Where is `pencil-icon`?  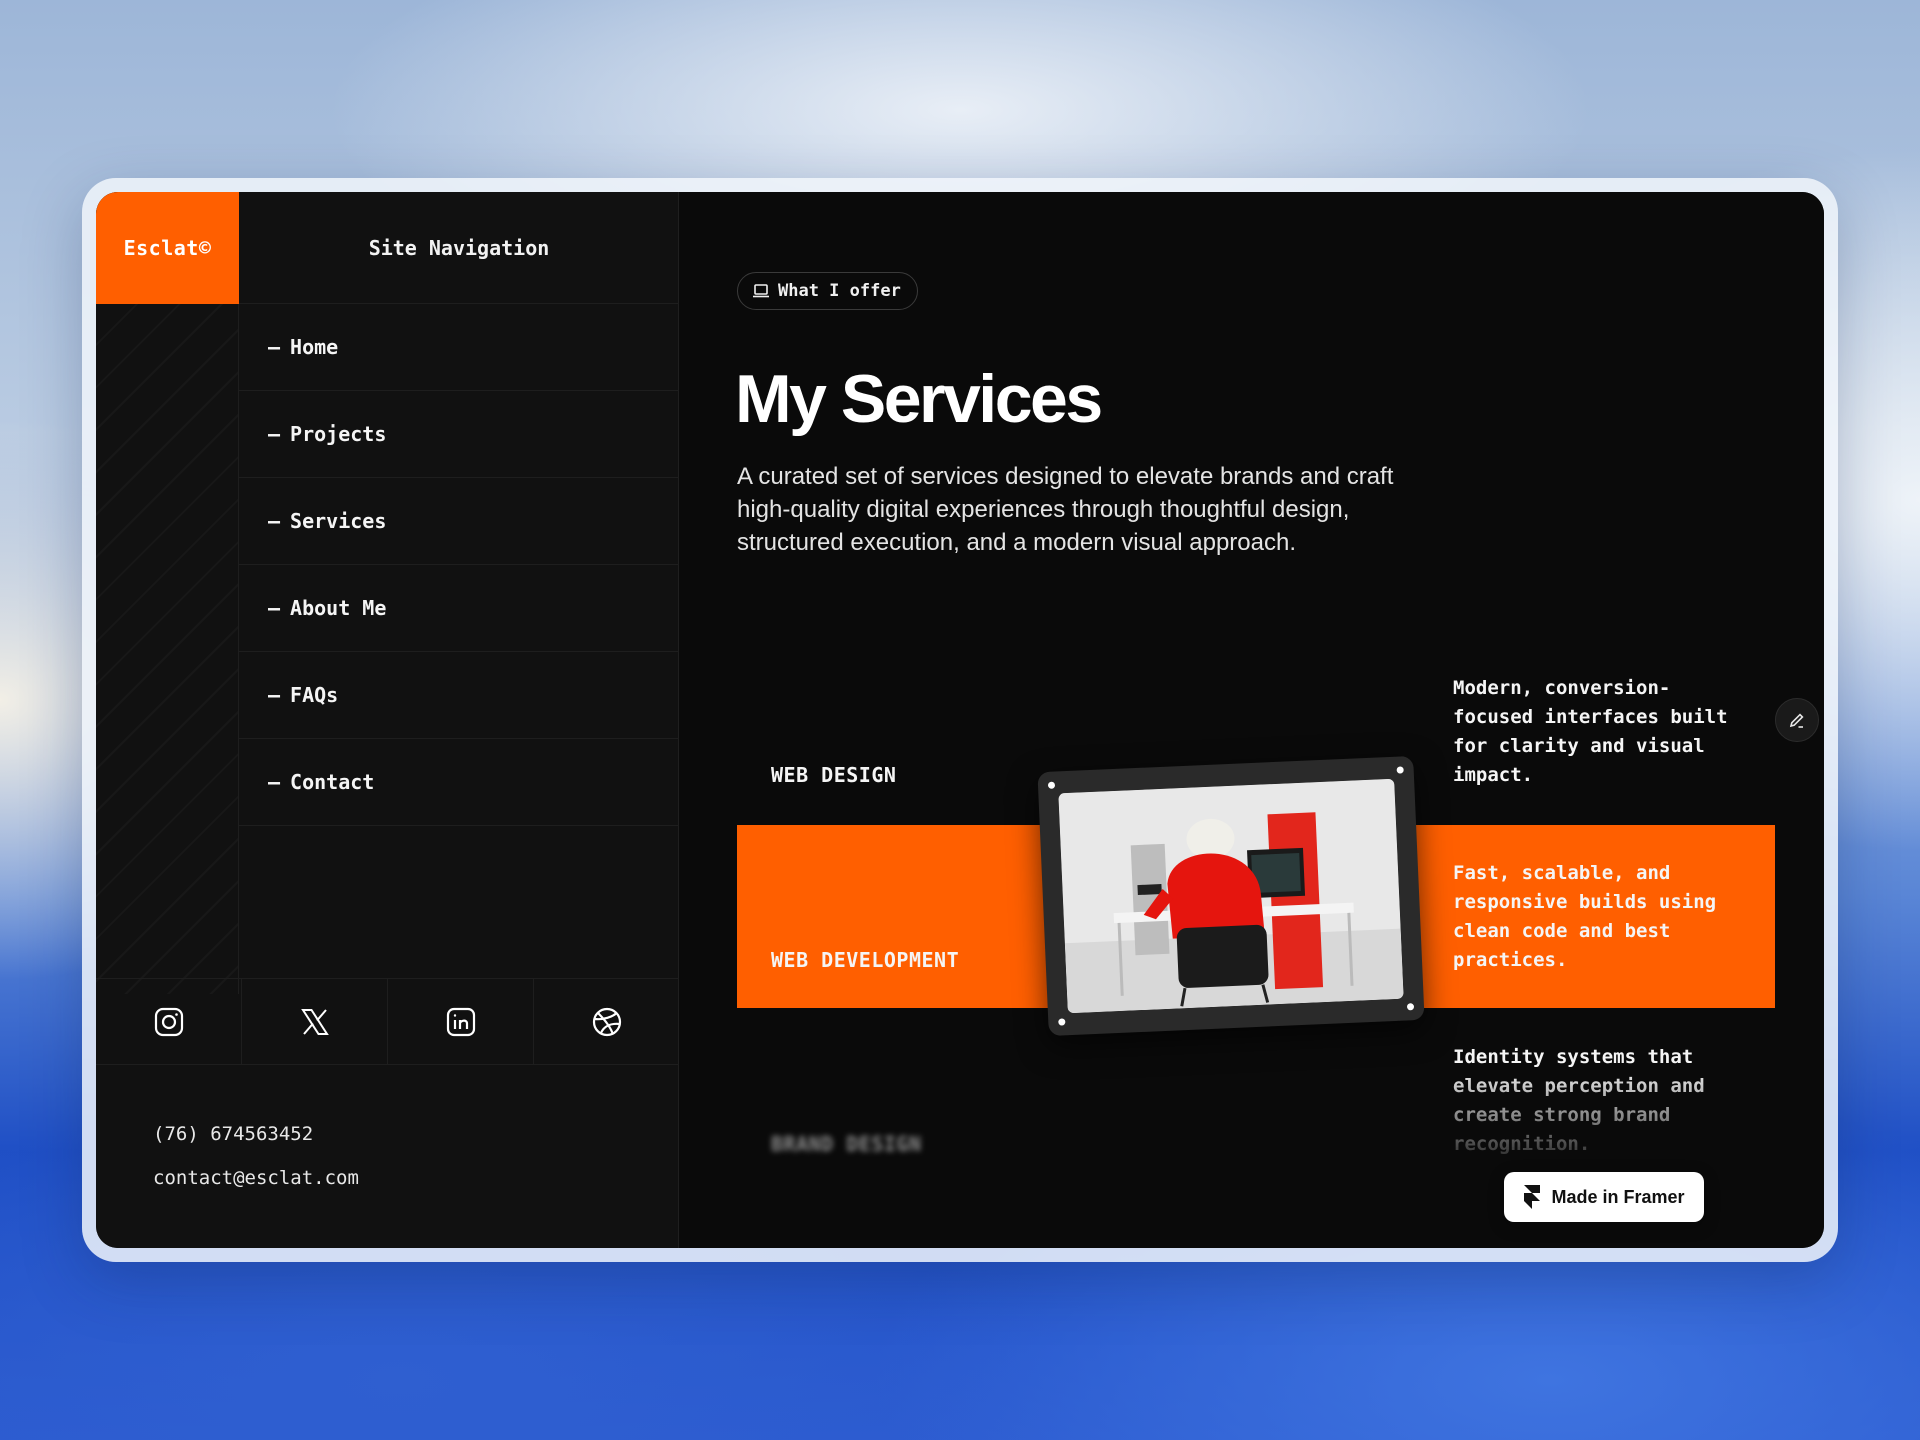 pencil-icon is located at coordinates (1796, 720).